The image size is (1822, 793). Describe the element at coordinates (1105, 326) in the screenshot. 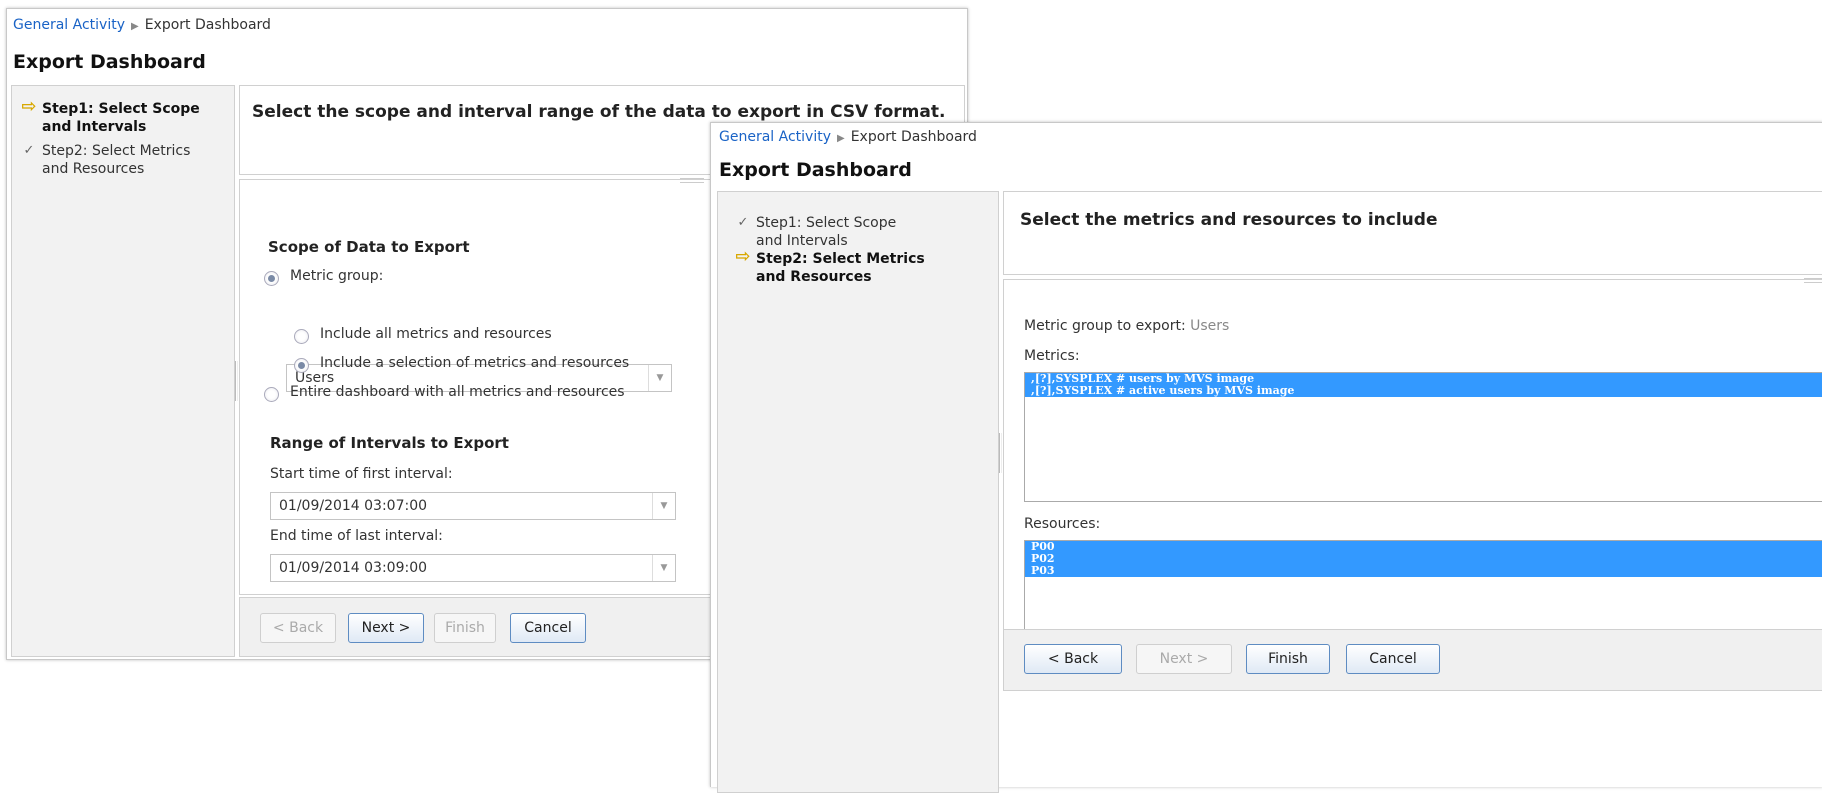

I see `metric-group-export-label: Metric group to export:` at that location.